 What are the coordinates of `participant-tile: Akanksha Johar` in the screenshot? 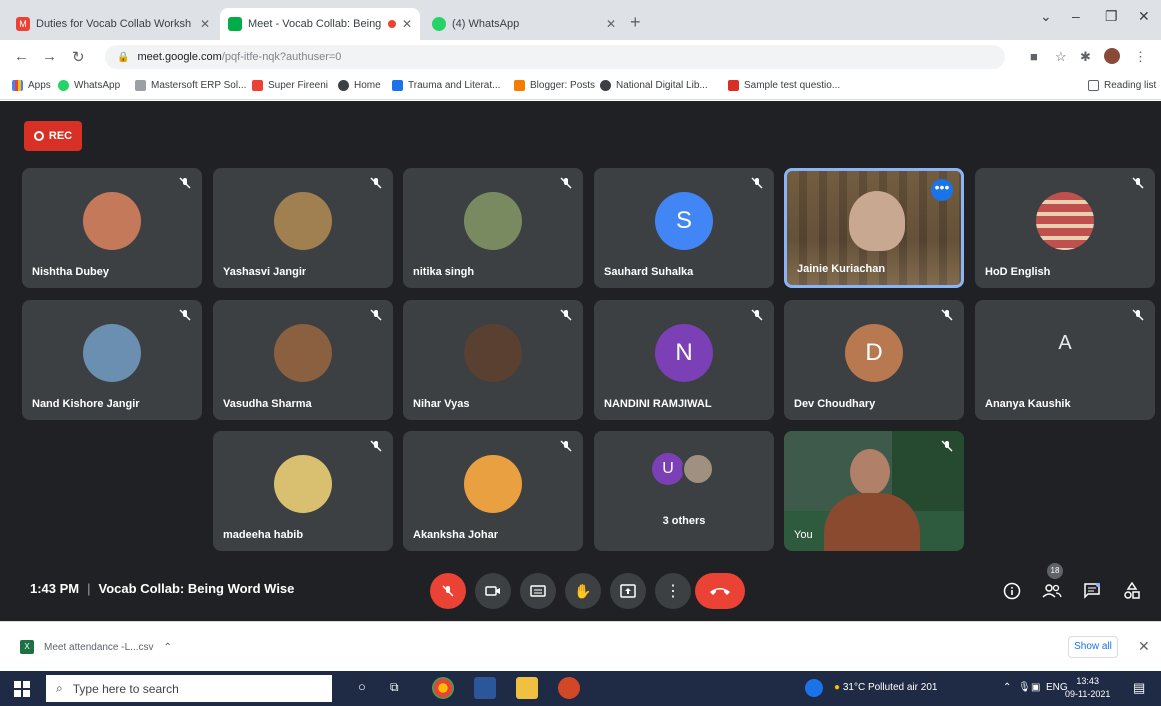 It's located at (493, 491).